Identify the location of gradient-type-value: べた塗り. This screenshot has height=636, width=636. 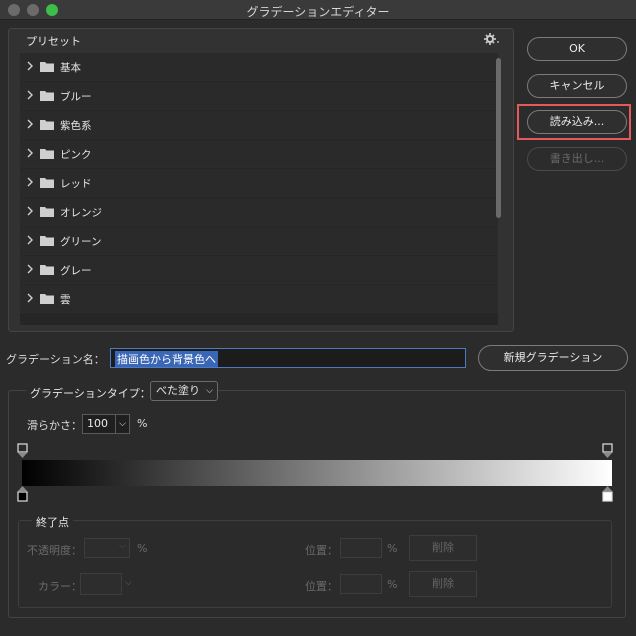
(178, 390).